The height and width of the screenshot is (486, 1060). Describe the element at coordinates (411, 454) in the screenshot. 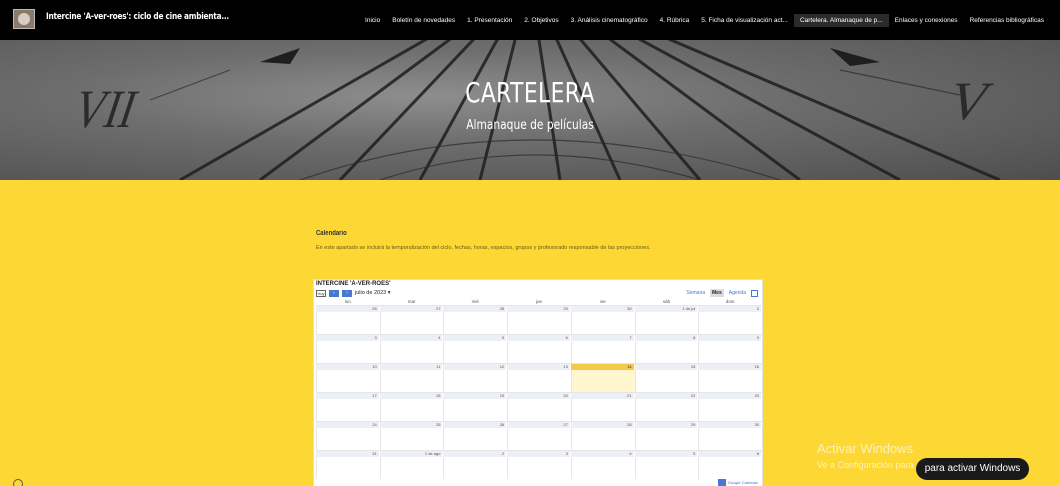

I see `day-number: 1 de ago` at that location.